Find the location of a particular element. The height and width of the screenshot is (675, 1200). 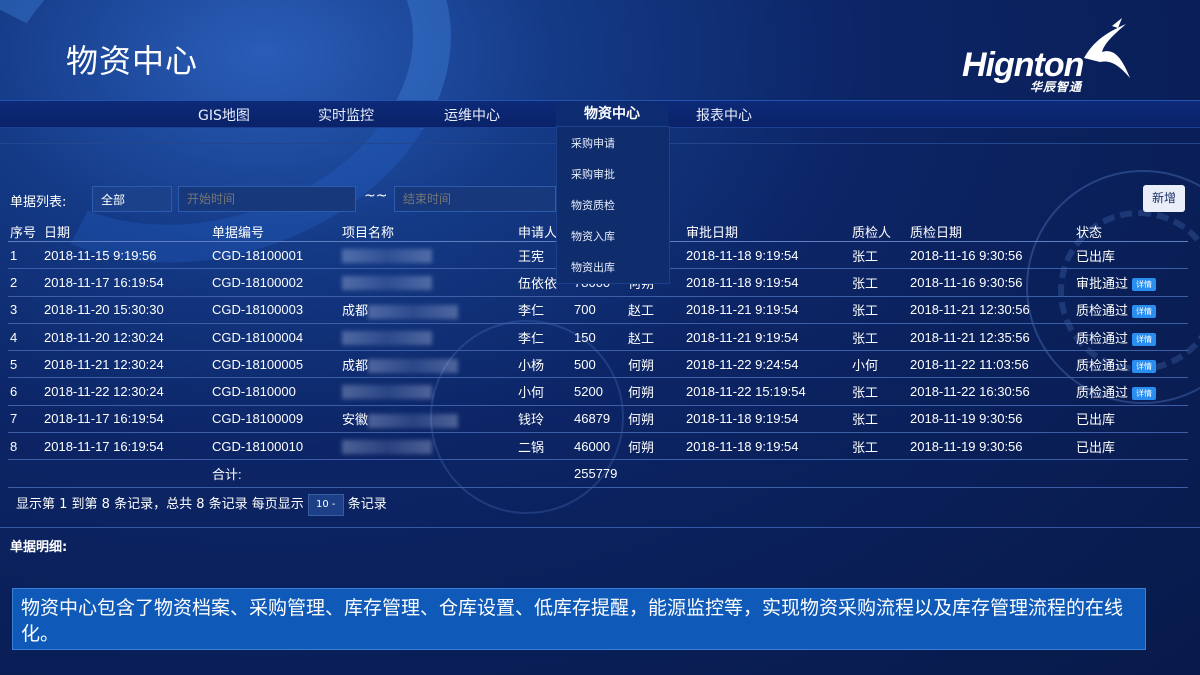

total-label: 合计: is located at coordinates (275, 473).